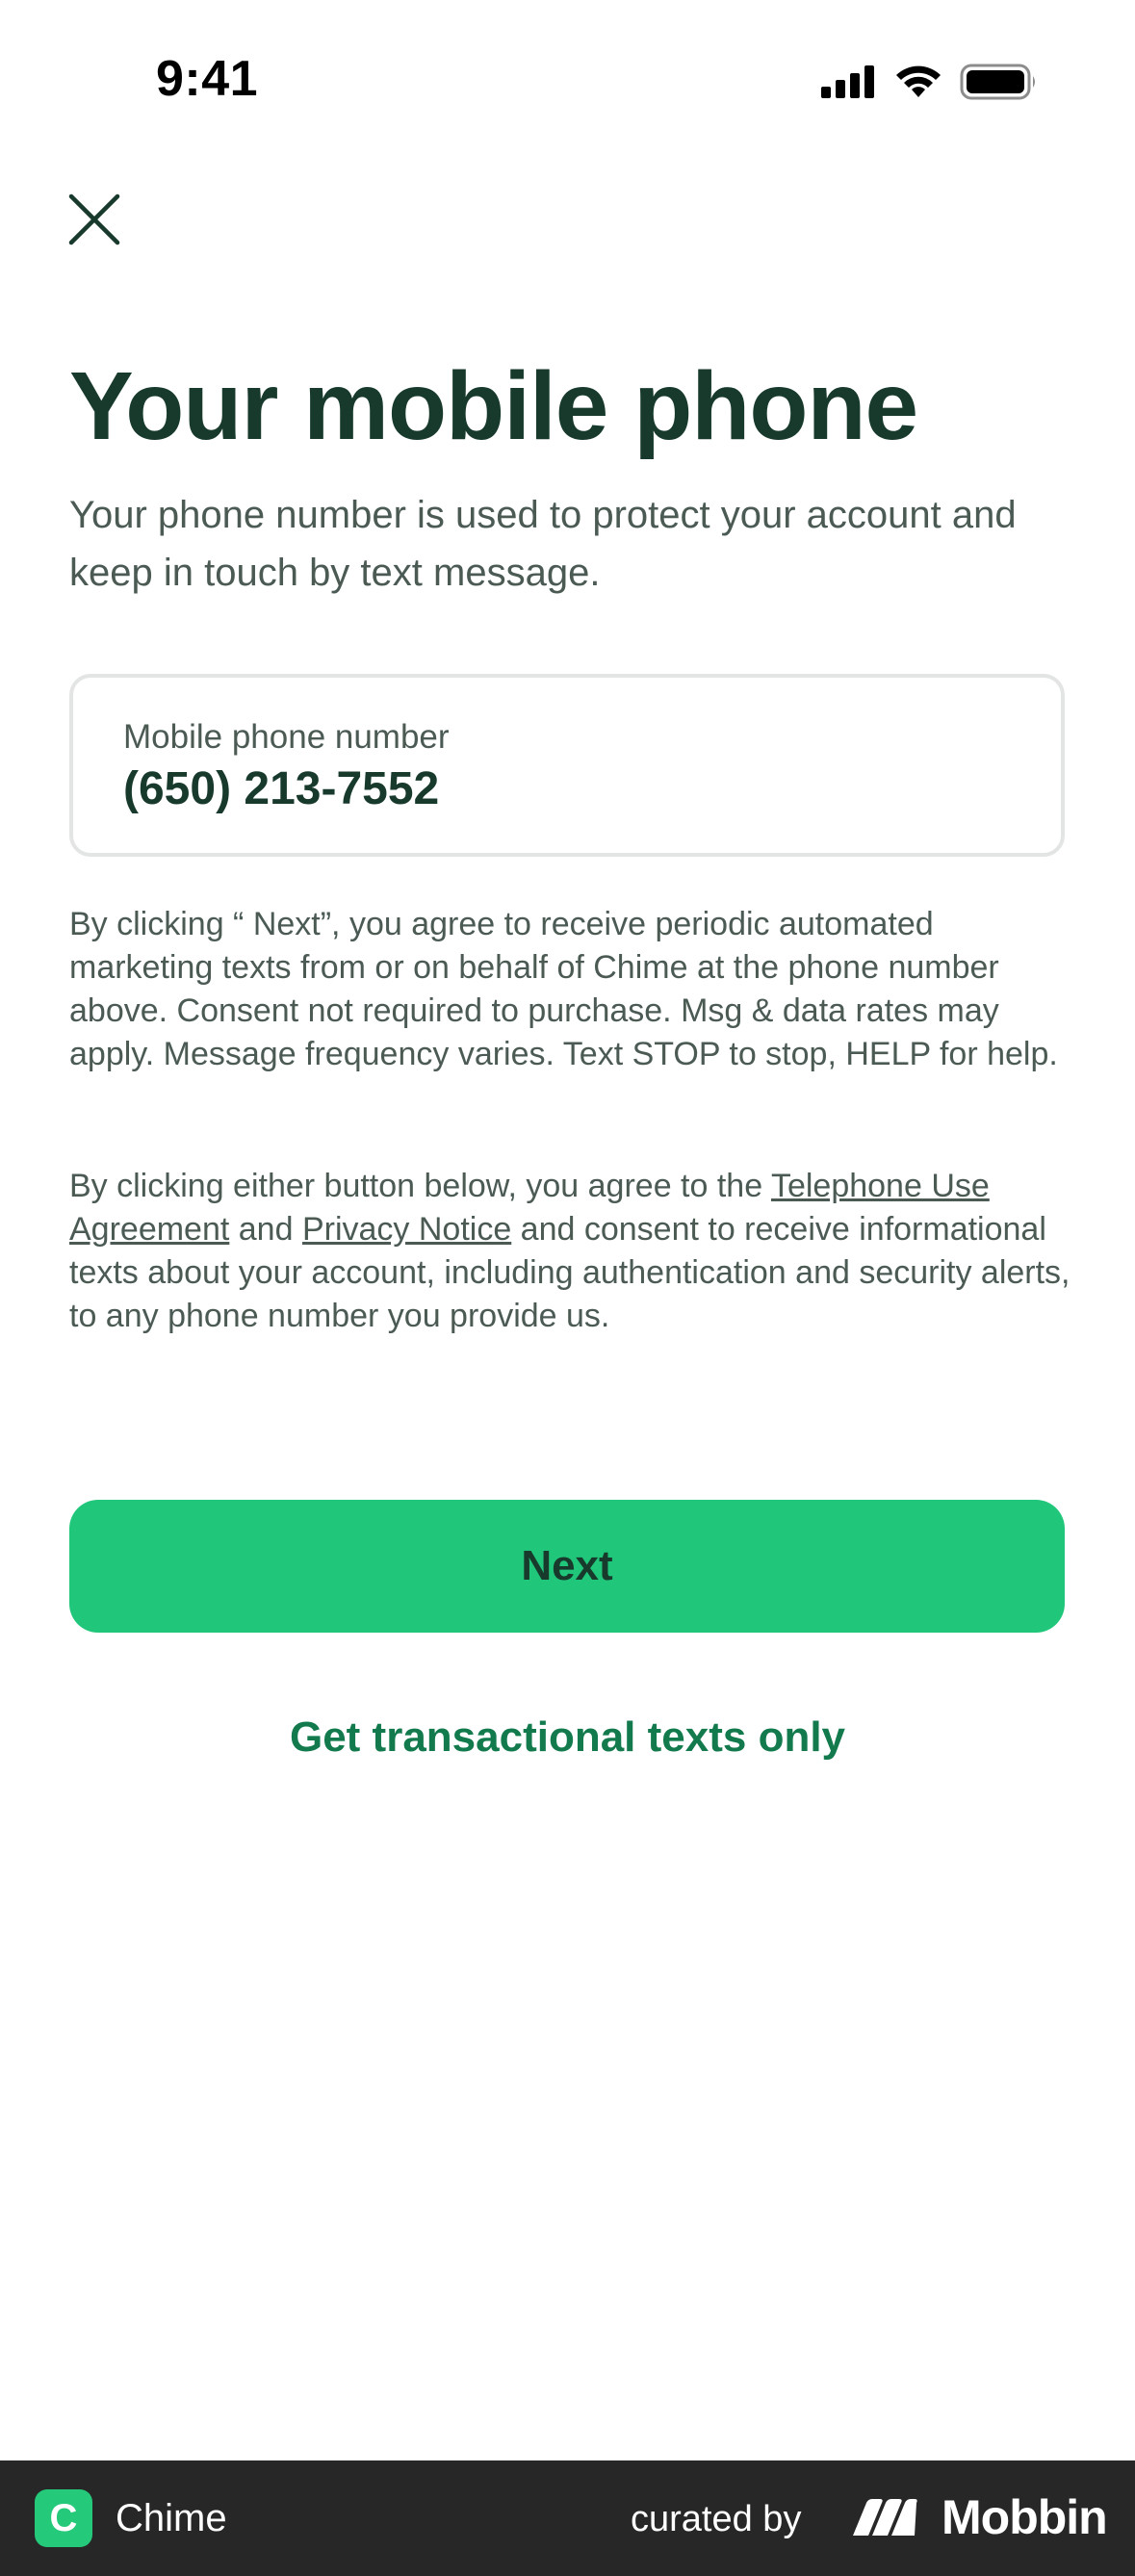 Image resolution: width=1135 pixels, height=2576 pixels. Describe the element at coordinates (567, 1567) in the screenshot. I see `next-button: Next` at that location.